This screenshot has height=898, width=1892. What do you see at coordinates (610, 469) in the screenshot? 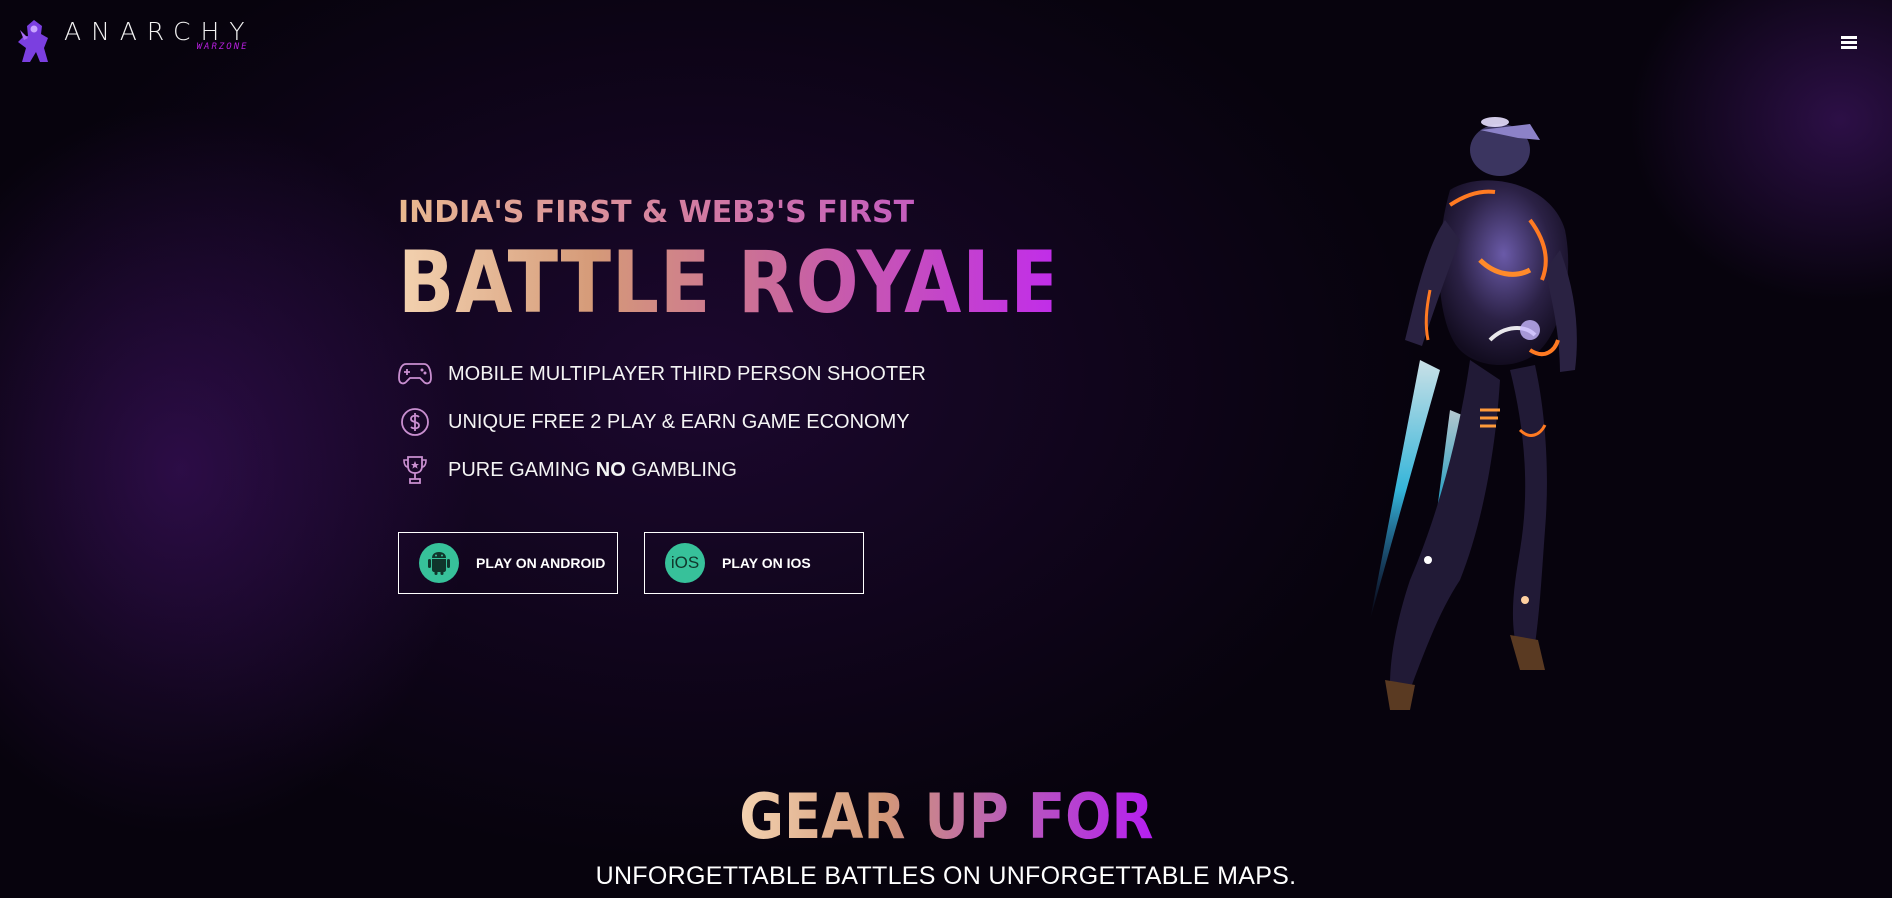
I see `feature-text-emphasis: NO` at bounding box center [610, 469].